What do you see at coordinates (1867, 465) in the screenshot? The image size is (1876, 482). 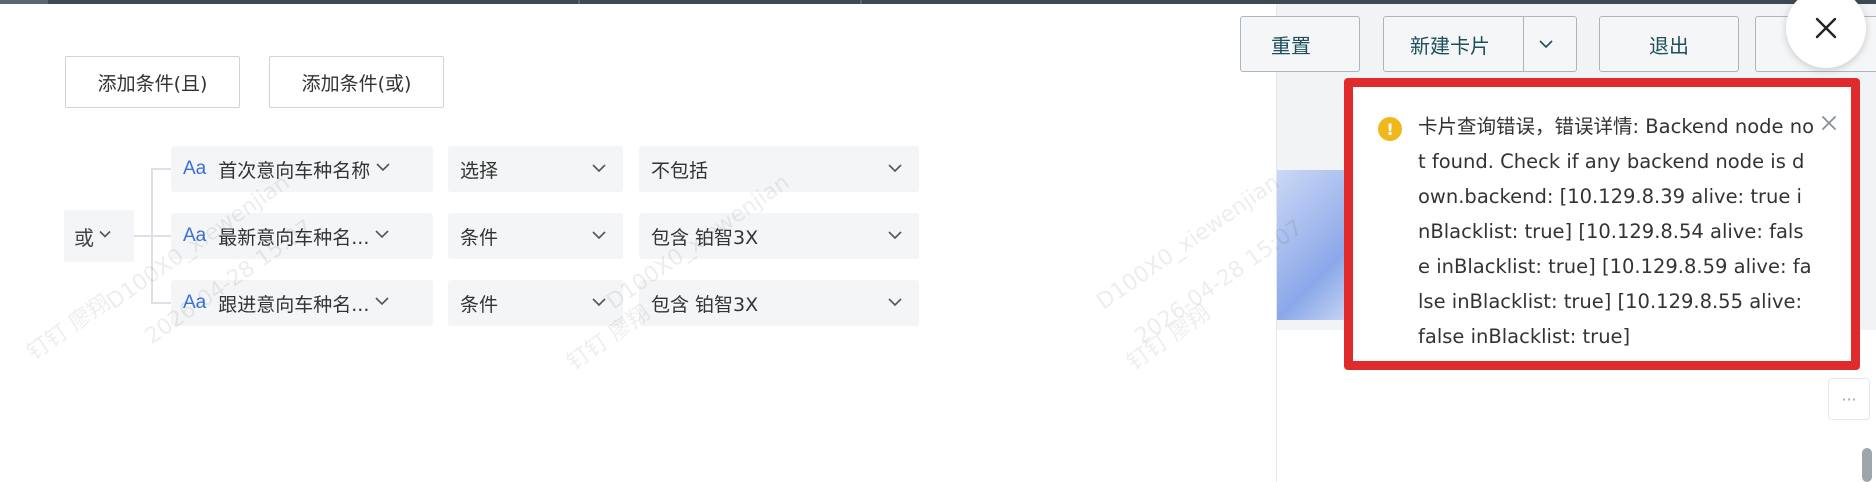 I see `scrollbar` at bounding box center [1867, 465].